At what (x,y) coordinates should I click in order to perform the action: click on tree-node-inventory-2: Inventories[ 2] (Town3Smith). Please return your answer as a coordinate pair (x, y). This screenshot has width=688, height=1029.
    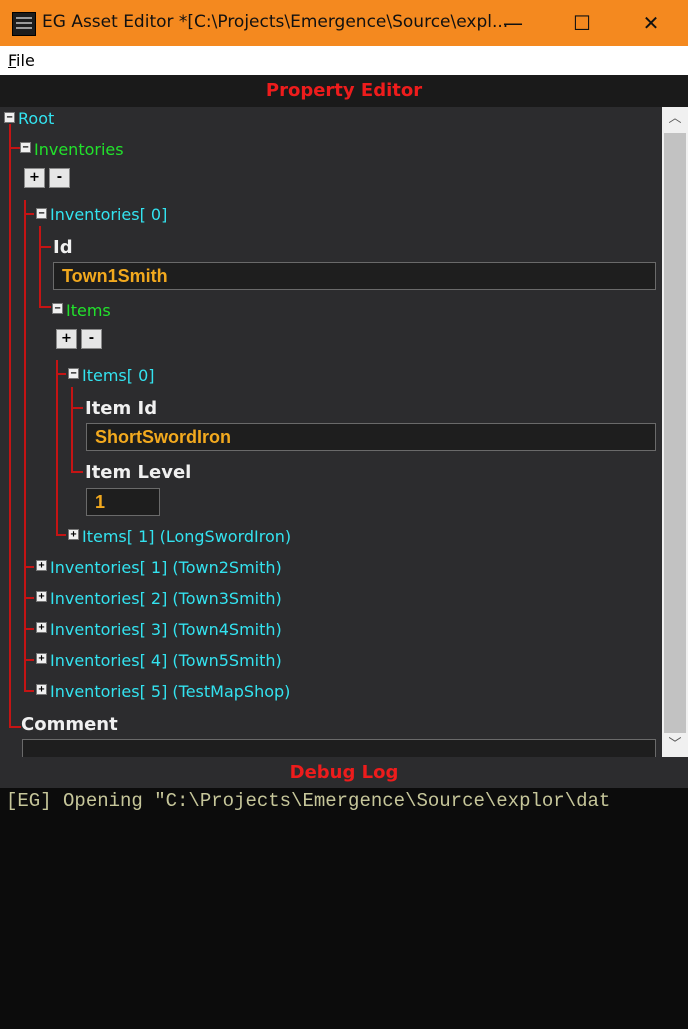
    Looking at the image, I should click on (166, 598).